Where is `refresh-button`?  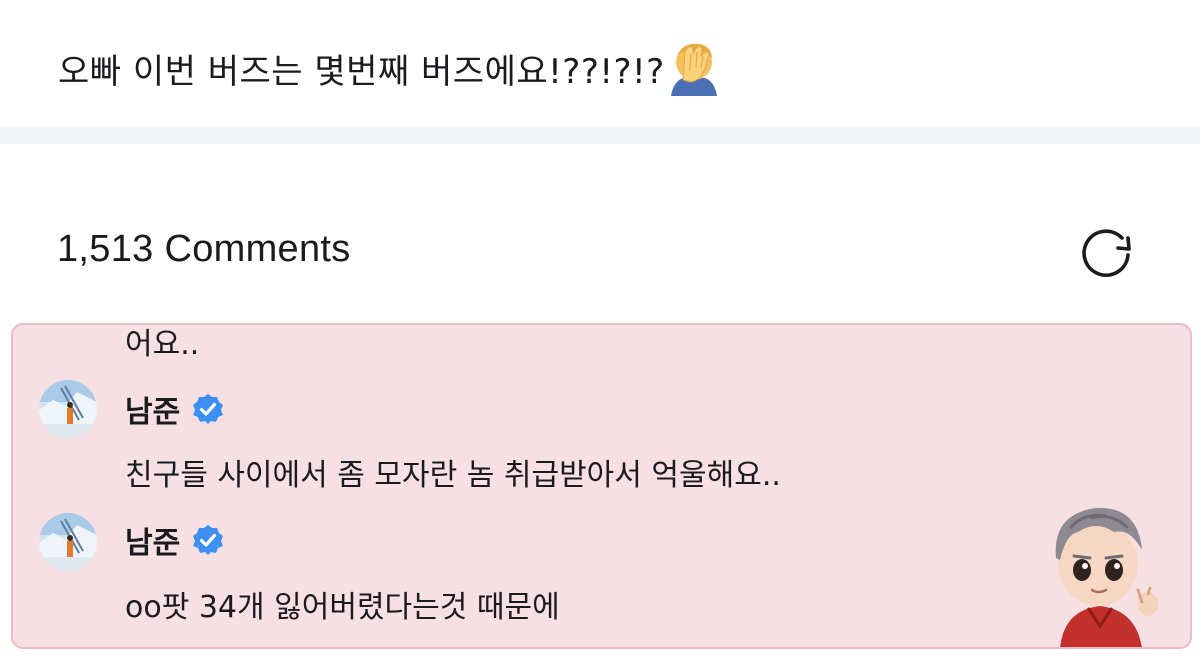
refresh-button is located at coordinates (1106, 252).